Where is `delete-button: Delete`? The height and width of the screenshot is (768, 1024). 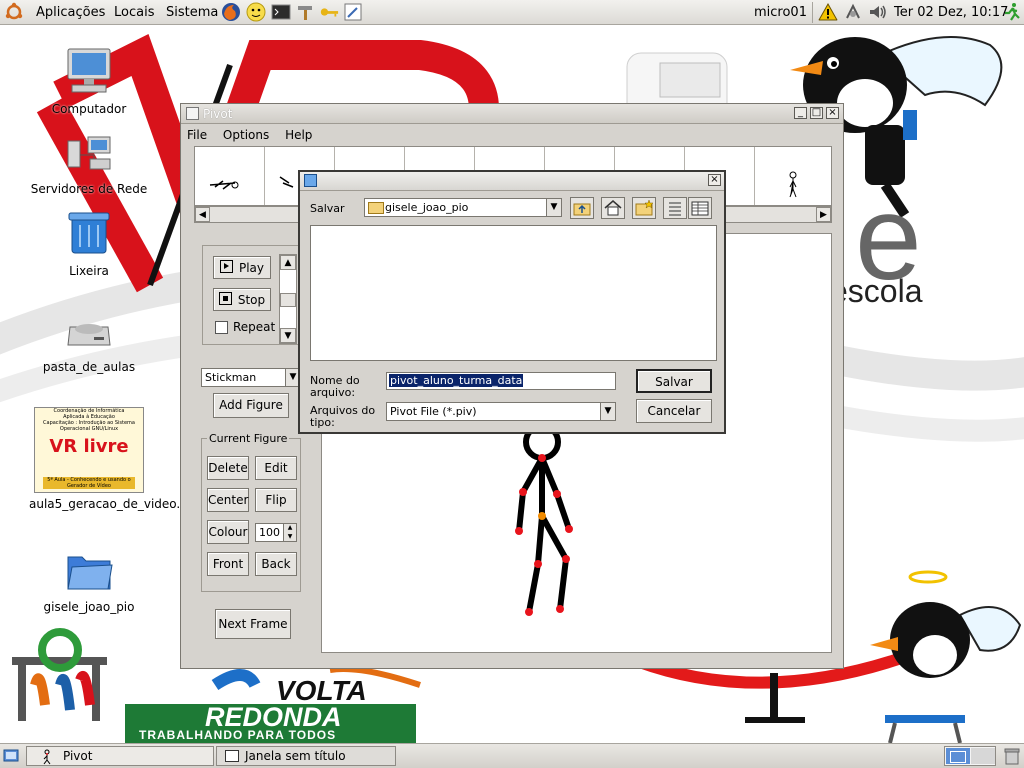 delete-button: Delete is located at coordinates (228, 468).